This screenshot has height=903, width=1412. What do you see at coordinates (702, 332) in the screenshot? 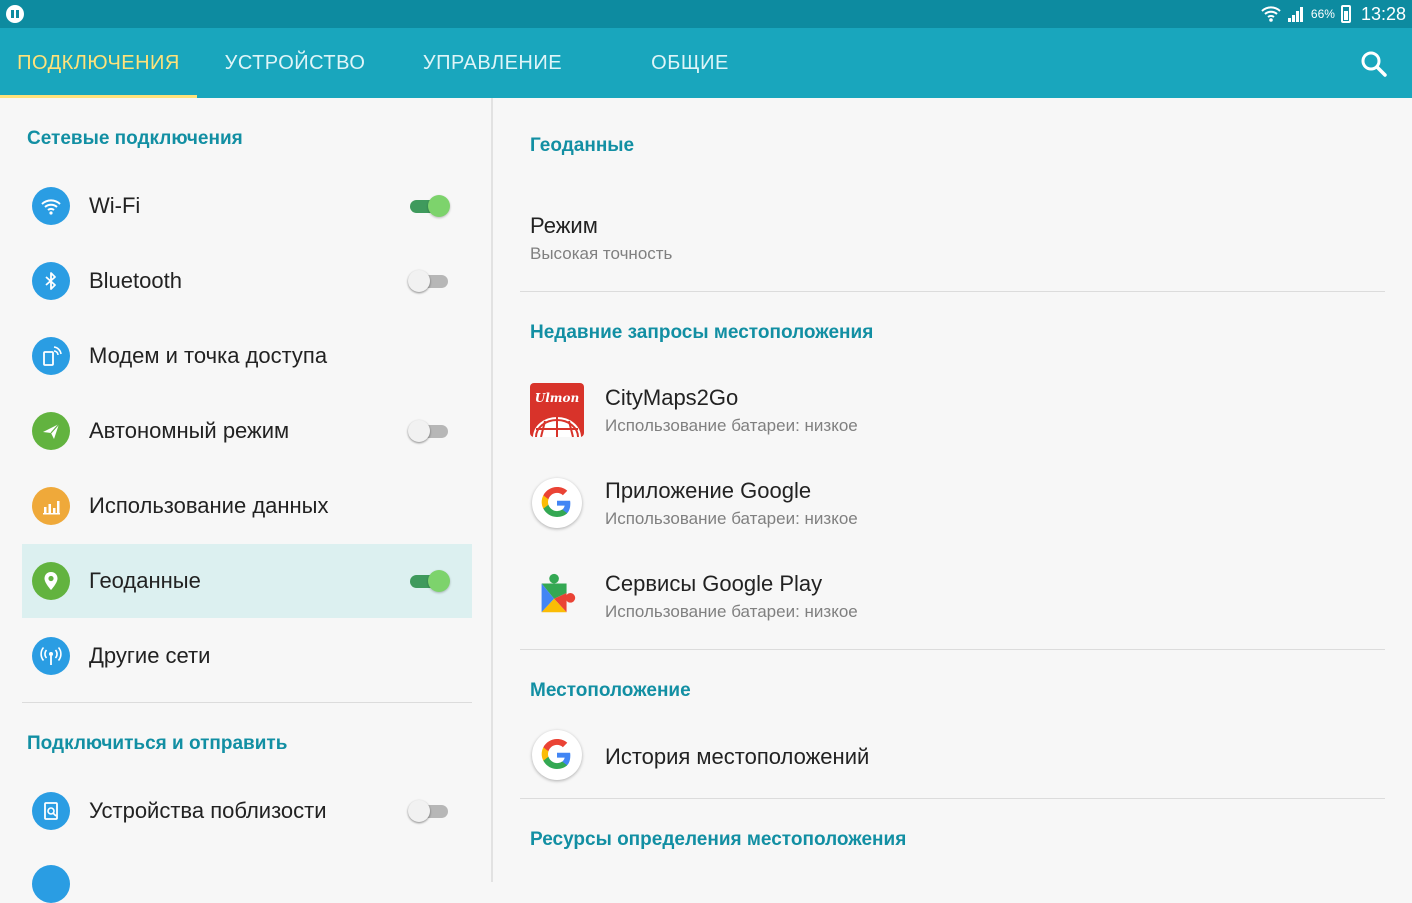
I see `recent-requests-header: Недавние запросы местоположения` at bounding box center [702, 332].